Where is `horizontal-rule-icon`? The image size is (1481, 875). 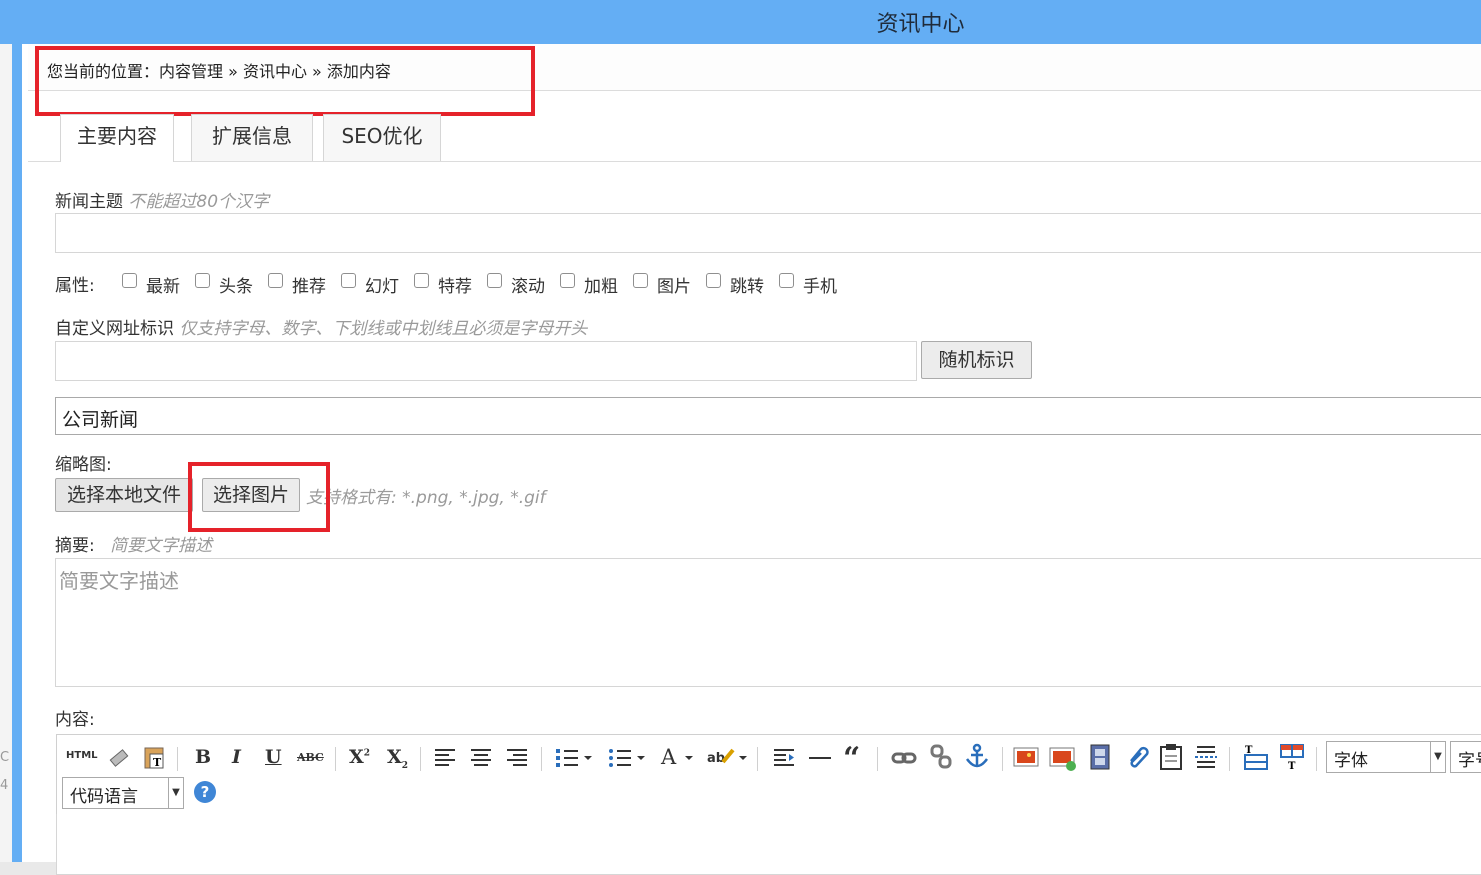
horizontal-rule-icon is located at coordinates (820, 758).